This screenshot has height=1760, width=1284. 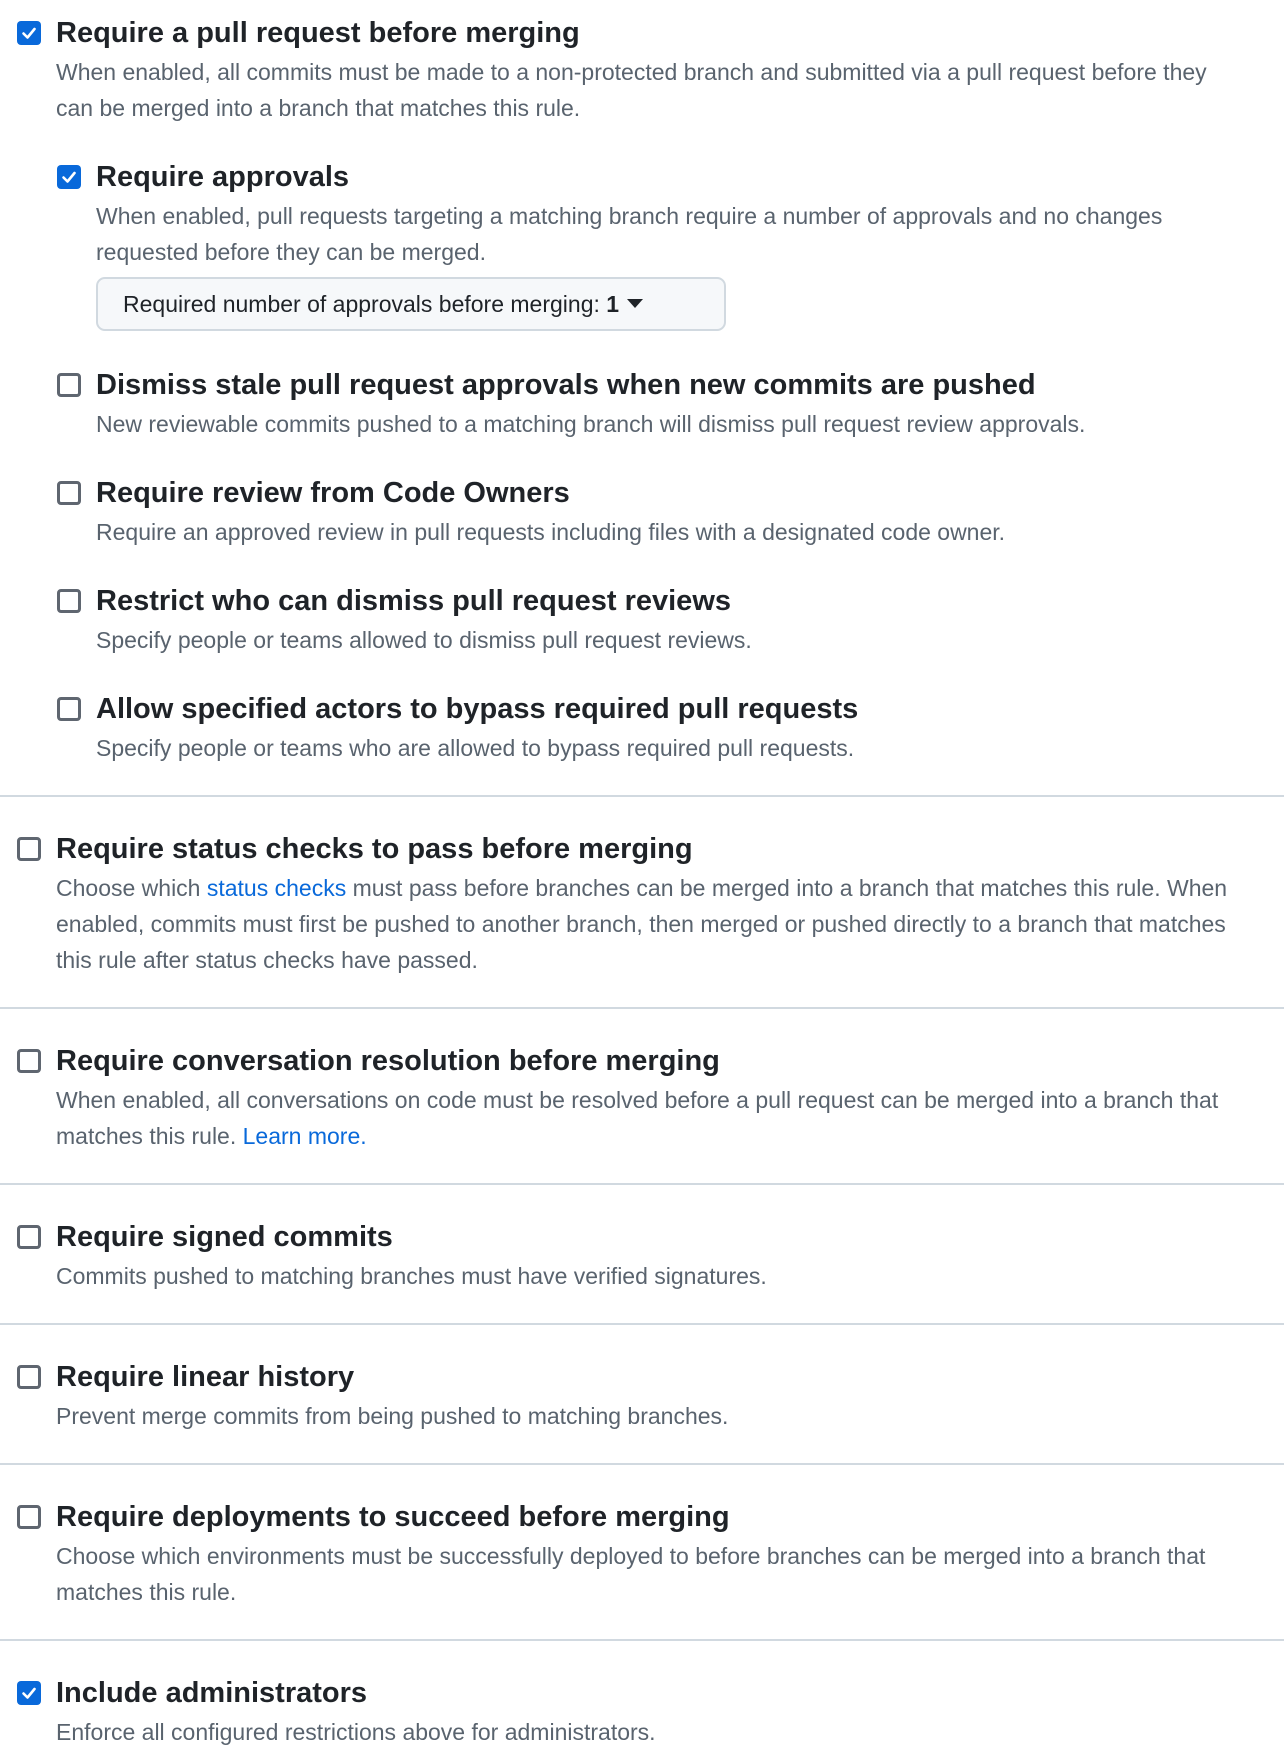 What do you see at coordinates (302, 1136) in the screenshot?
I see `learn-more-link: Learn more` at bounding box center [302, 1136].